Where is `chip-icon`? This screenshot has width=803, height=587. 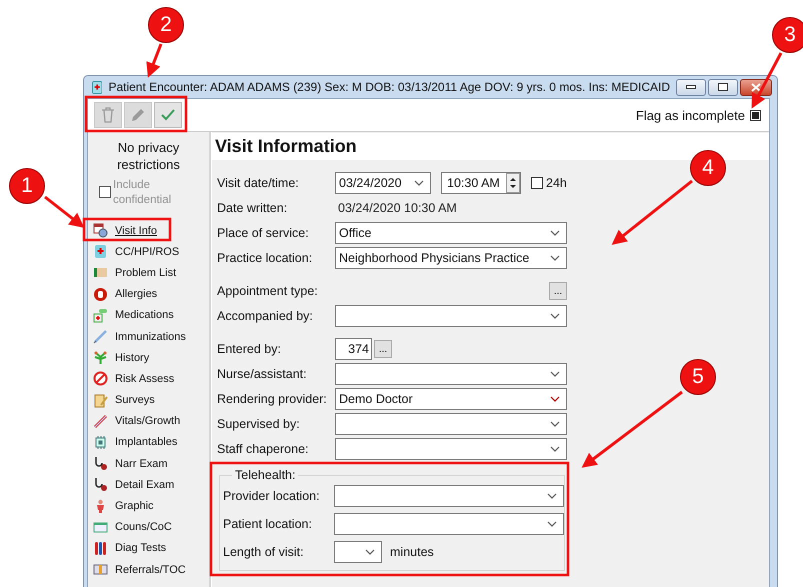
chip-icon is located at coordinates (100, 442).